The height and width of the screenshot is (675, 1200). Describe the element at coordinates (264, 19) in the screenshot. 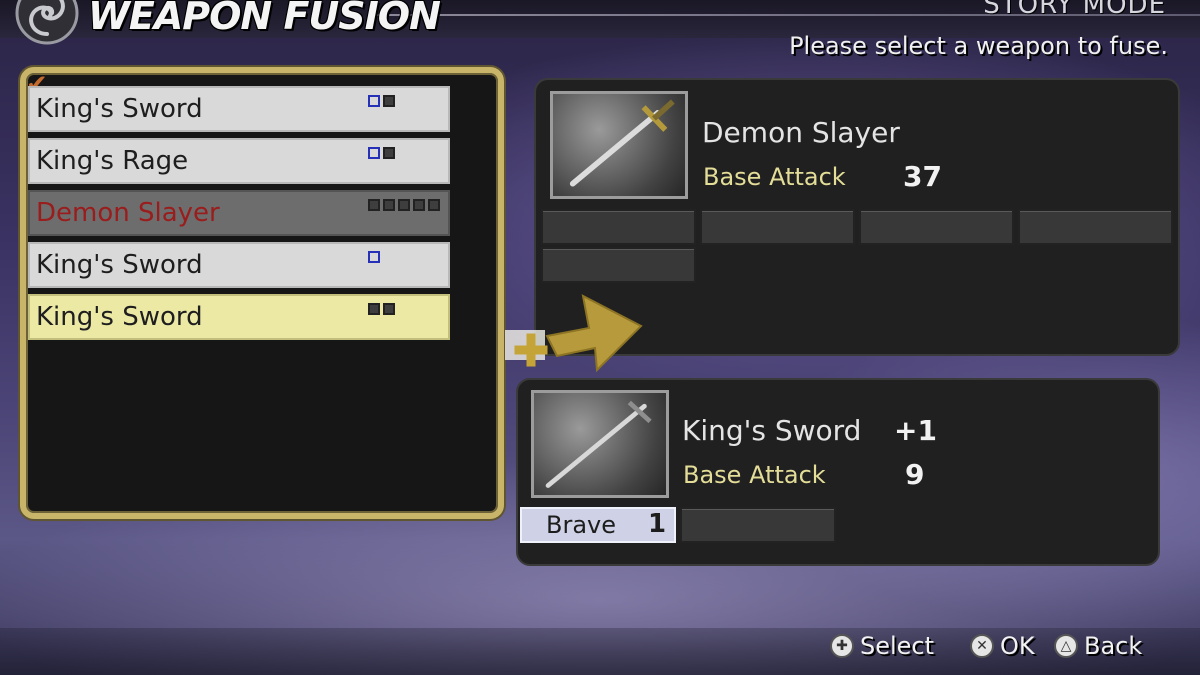

I see `screen-title: WEAPON FUSION` at that location.